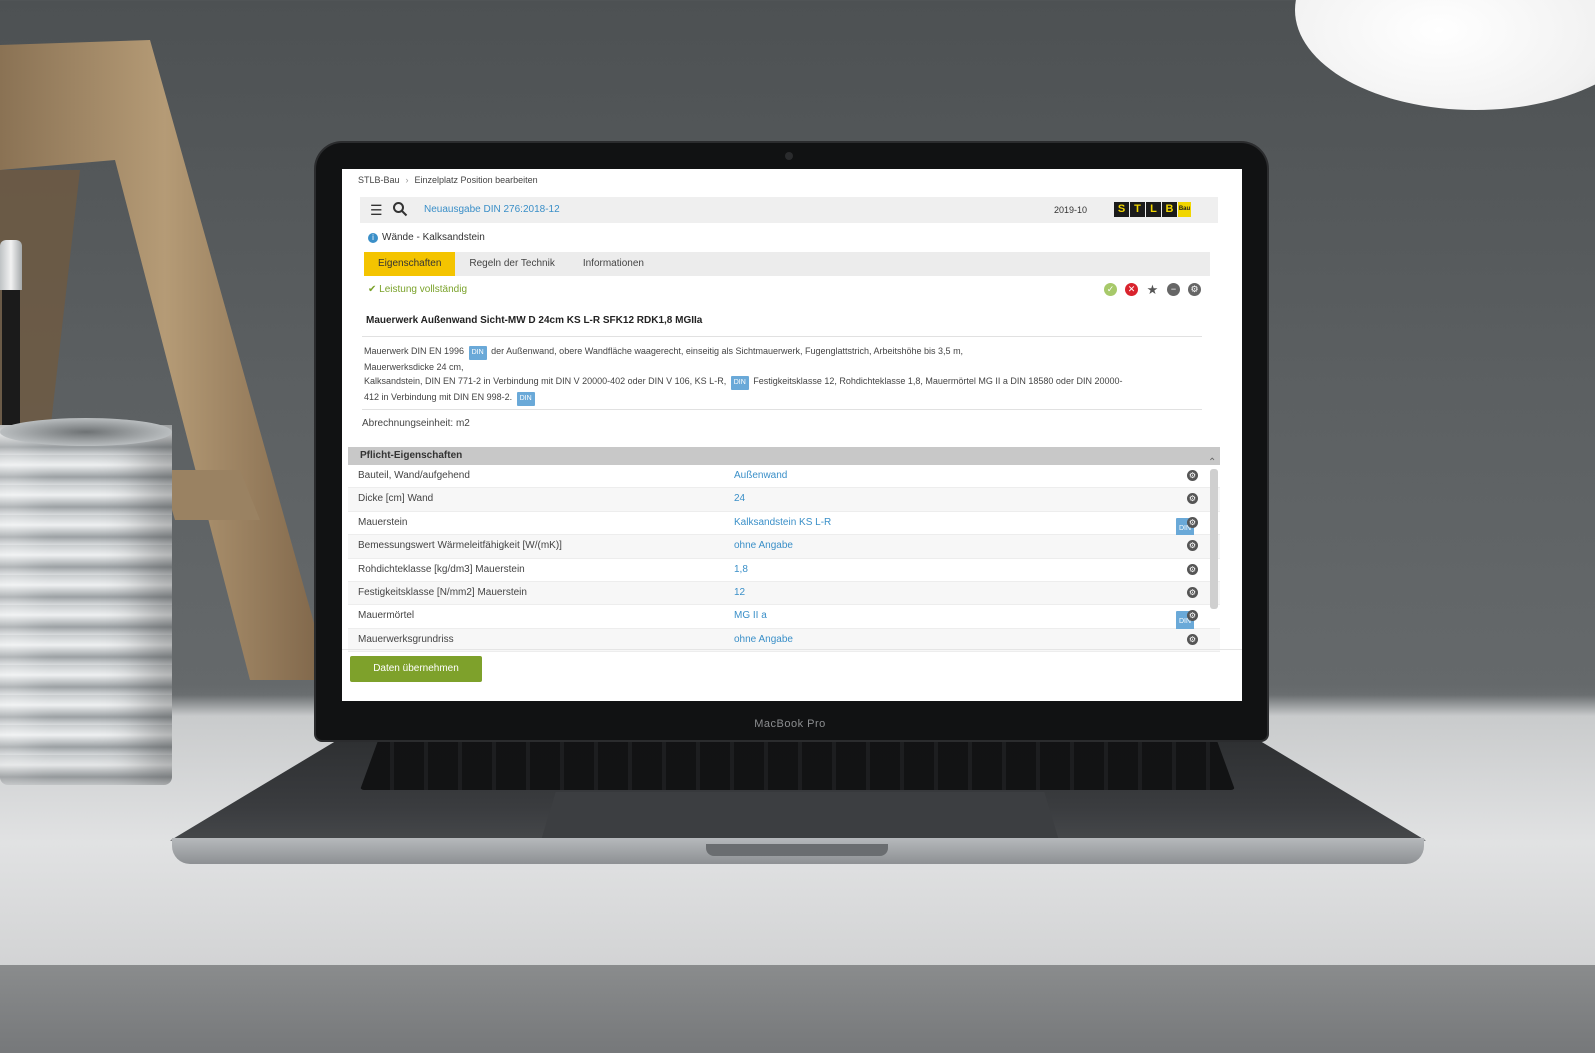 The height and width of the screenshot is (1053, 1595). What do you see at coordinates (1173, 289) in the screenshot?
I see `minus-icon: −` at bounding box center [1173, 289].